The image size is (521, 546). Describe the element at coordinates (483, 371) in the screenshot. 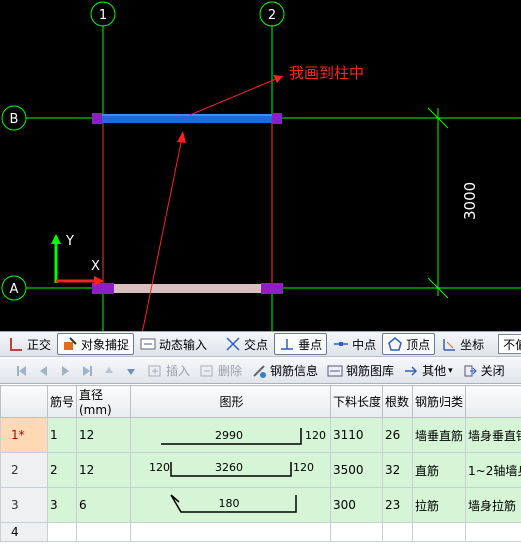

I see `close-button: 关闭` at that location.